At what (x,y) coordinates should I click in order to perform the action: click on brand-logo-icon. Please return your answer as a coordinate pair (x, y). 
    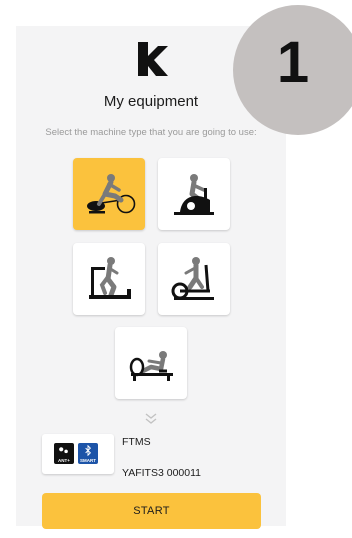
    Looking at the image, I should click on (153, 59).